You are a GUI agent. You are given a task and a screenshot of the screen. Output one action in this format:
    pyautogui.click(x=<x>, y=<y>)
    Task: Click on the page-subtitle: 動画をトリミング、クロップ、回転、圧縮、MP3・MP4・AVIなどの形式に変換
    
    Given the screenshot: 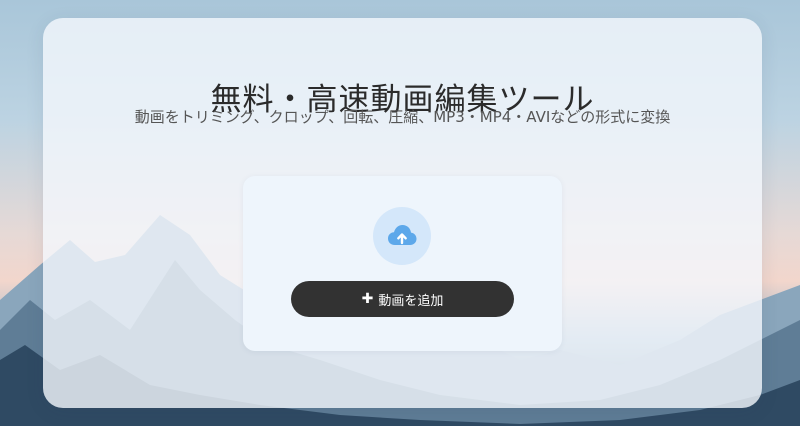 What is the action you would take?
    pyautogui.click(x=402, y=117)
    